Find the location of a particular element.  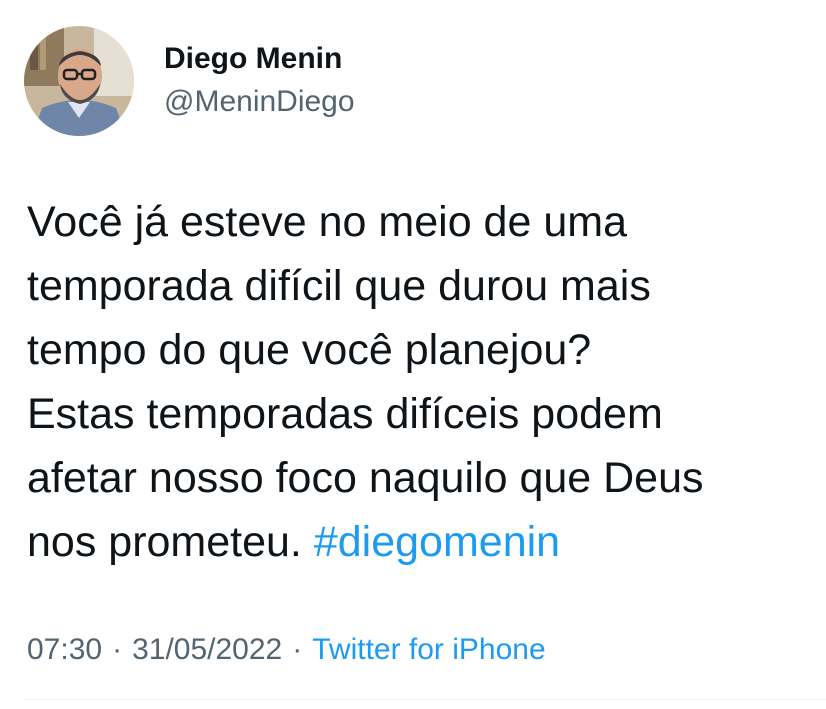

tweet-header: Diego Menin @MeninDiego is located at coordinates (189, 81).